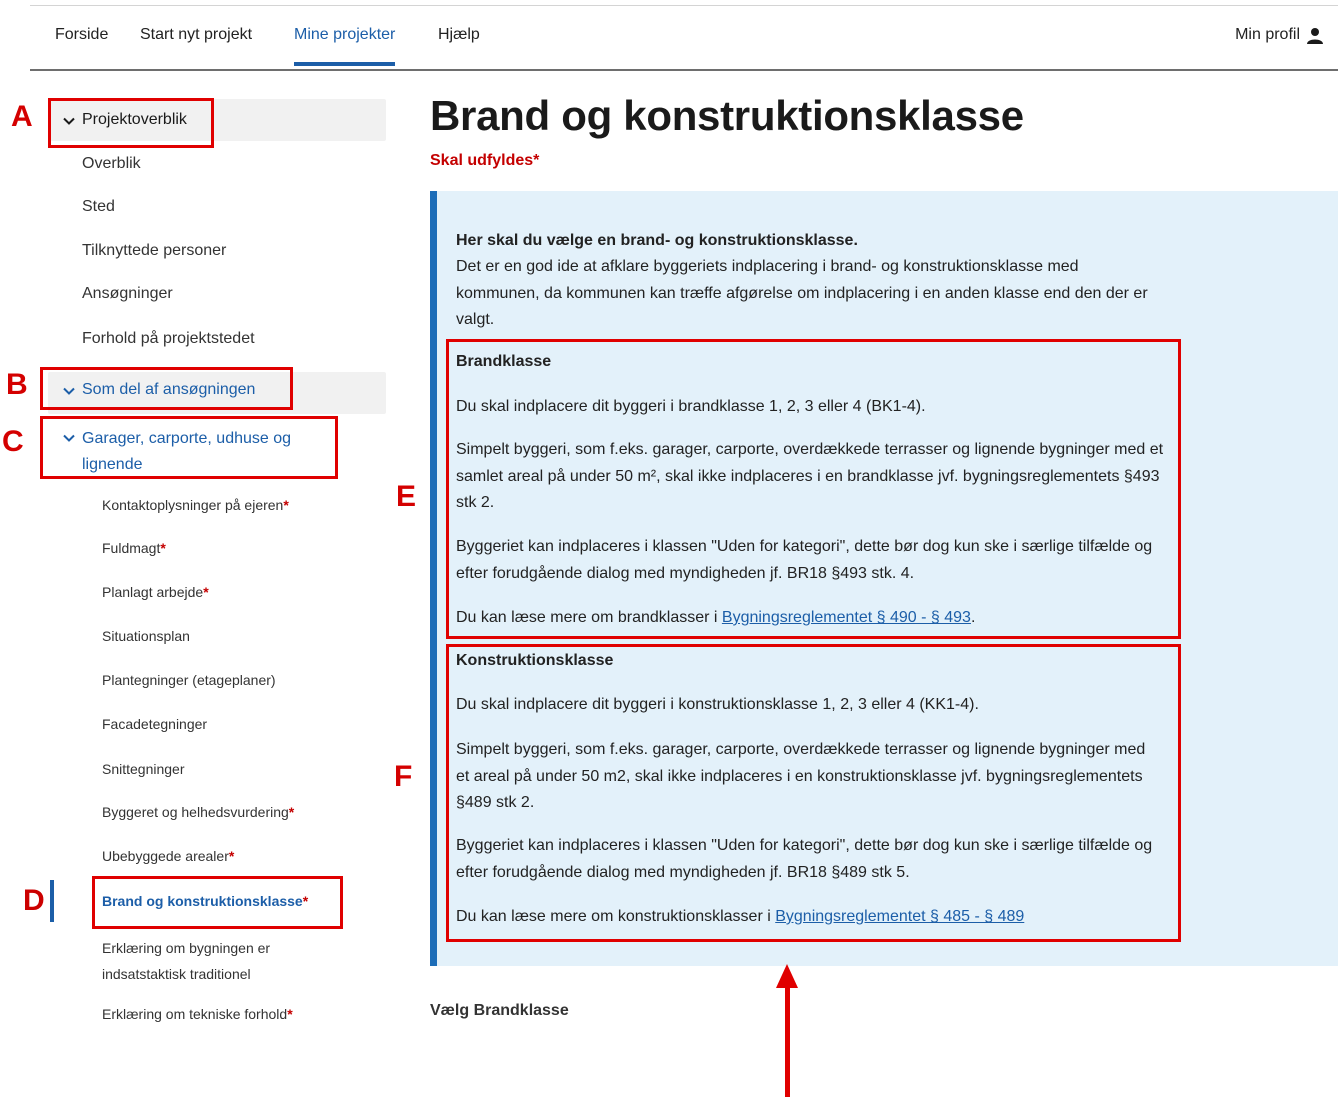 The height and width of the screenshot is (1097, 1338). What do you see at coordinates (403, 776) in the screenshot?
I see `annotation-marker-f: F` at bounding box center [403, 776].